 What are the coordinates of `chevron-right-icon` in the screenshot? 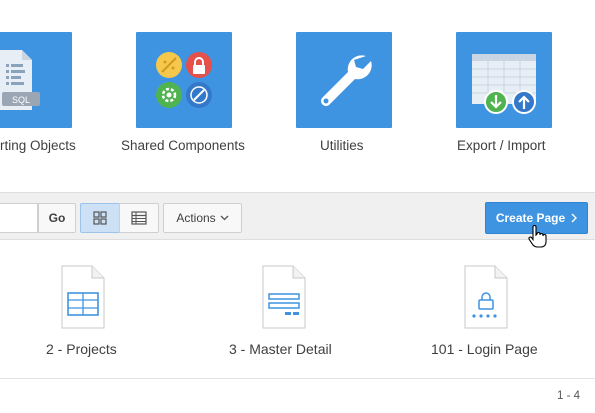 It's located at (574, 218).